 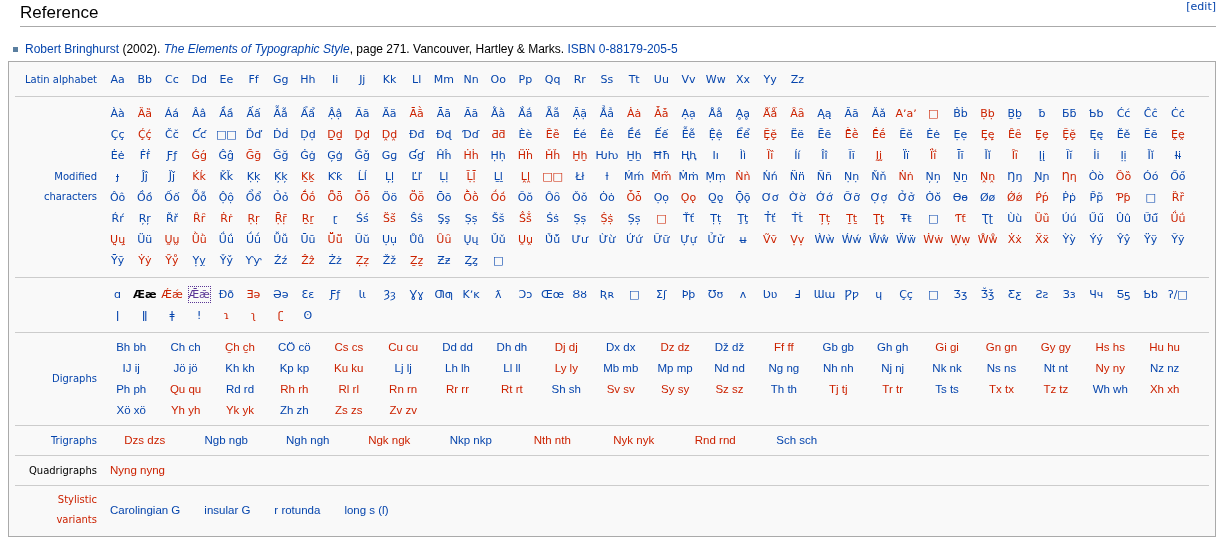 What do you see at coordinates (281, 155) in the screenshot?
I see `character-link: Ğğ` at bounding box center [281, 155].